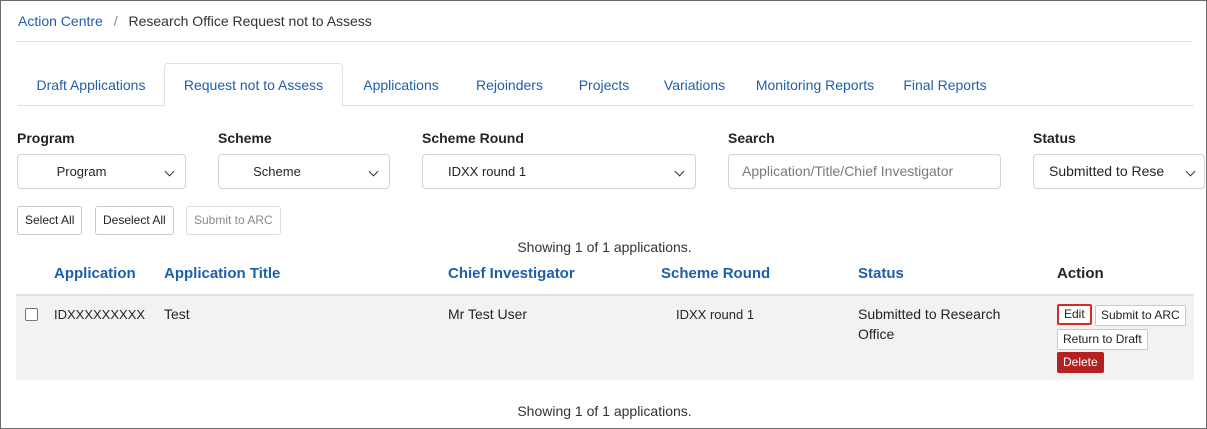 The image size is (1207, 429). What do you see at coordinates (31, 314) in the screenshot?
I see `row-select-checkbox` at bounding box center [31, 314].